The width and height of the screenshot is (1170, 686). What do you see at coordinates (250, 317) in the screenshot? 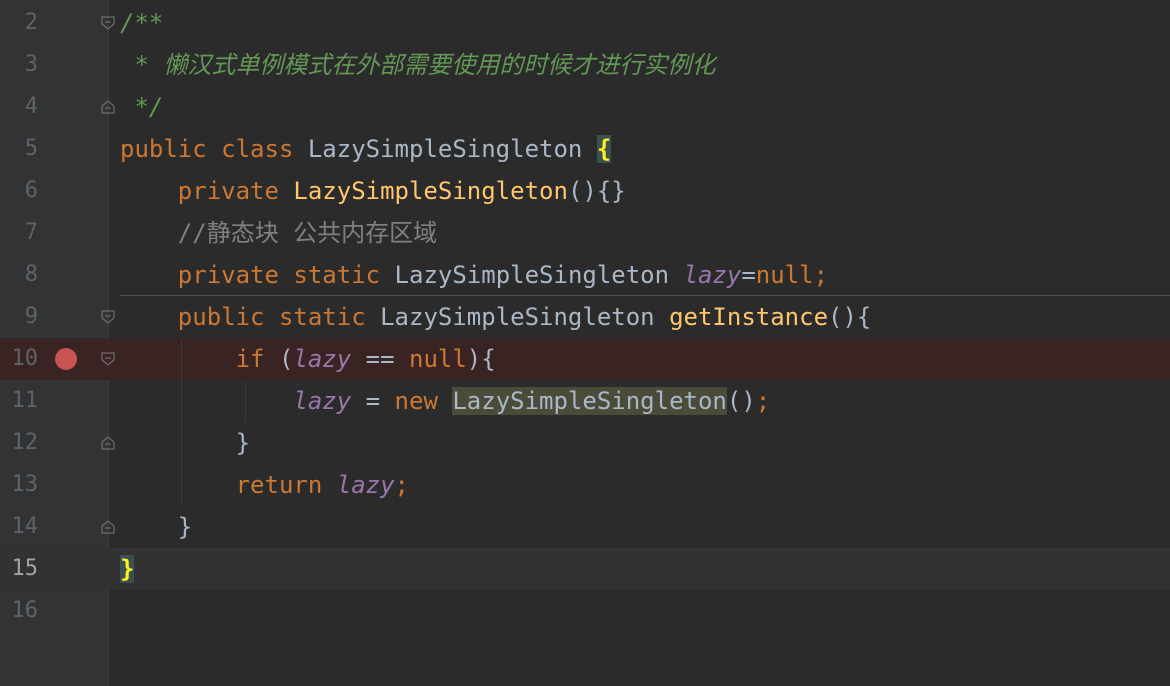
I see `code-token: public static` at bounding box center [250, 317].